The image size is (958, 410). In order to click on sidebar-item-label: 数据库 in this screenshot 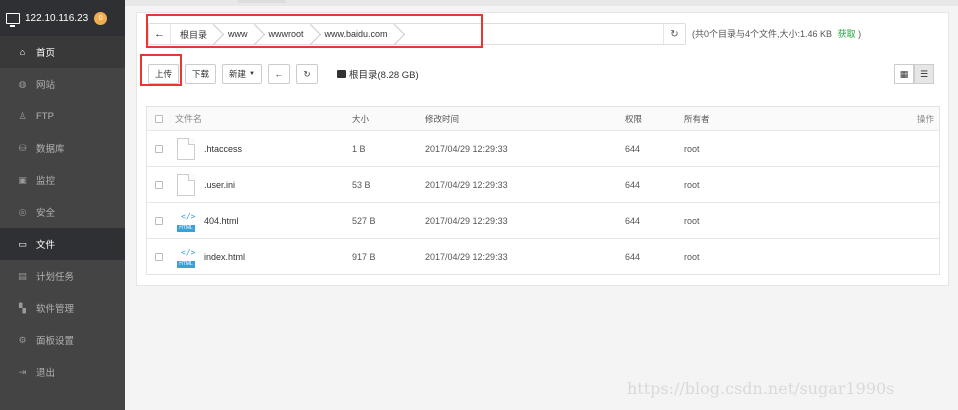, I will do `click(50, 149)`.